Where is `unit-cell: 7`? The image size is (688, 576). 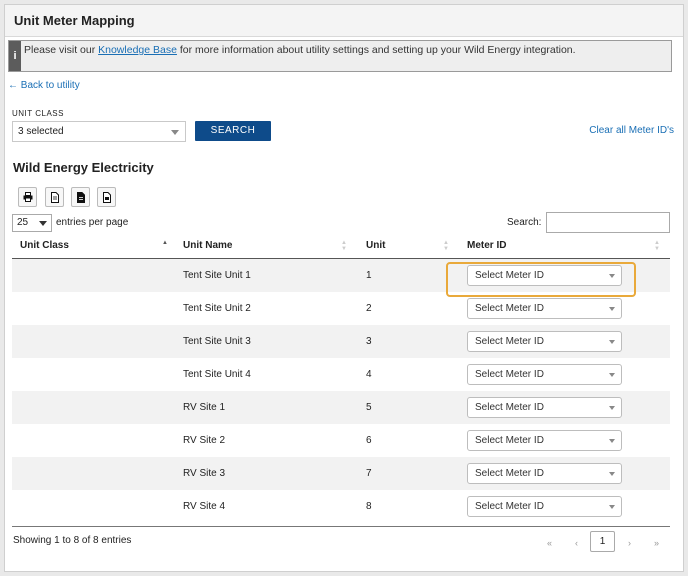
unit-cell: 7 is located at coordinates (369, 473).